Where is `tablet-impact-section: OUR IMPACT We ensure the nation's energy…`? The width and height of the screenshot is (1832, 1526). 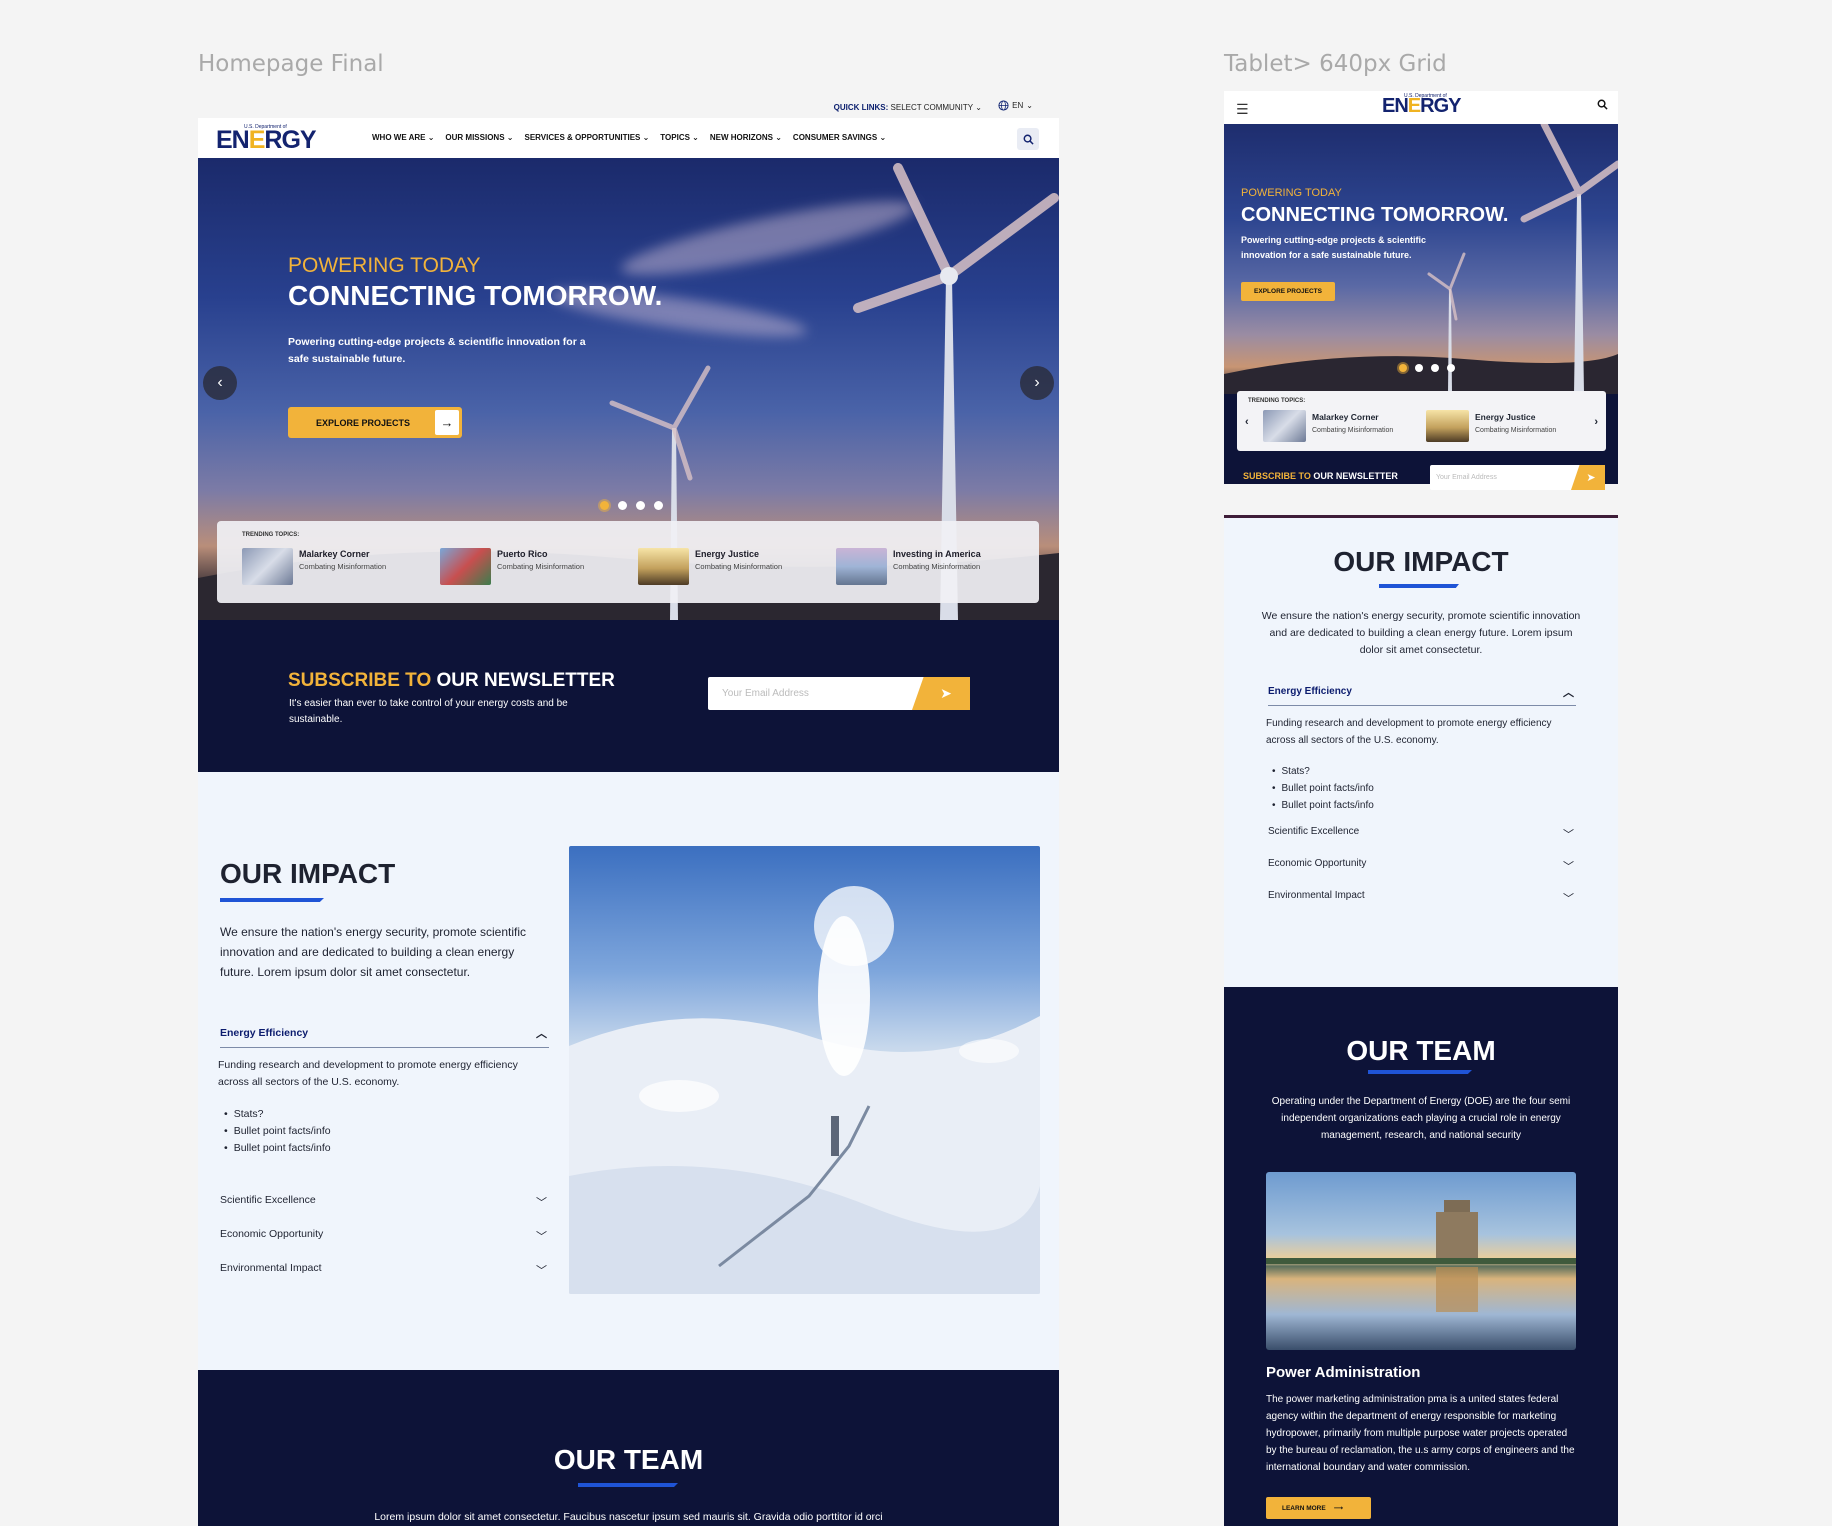 tablet-impact-section: OUR IMPACT We ensure the nation's energy… is located at coordinates (1421, 753).